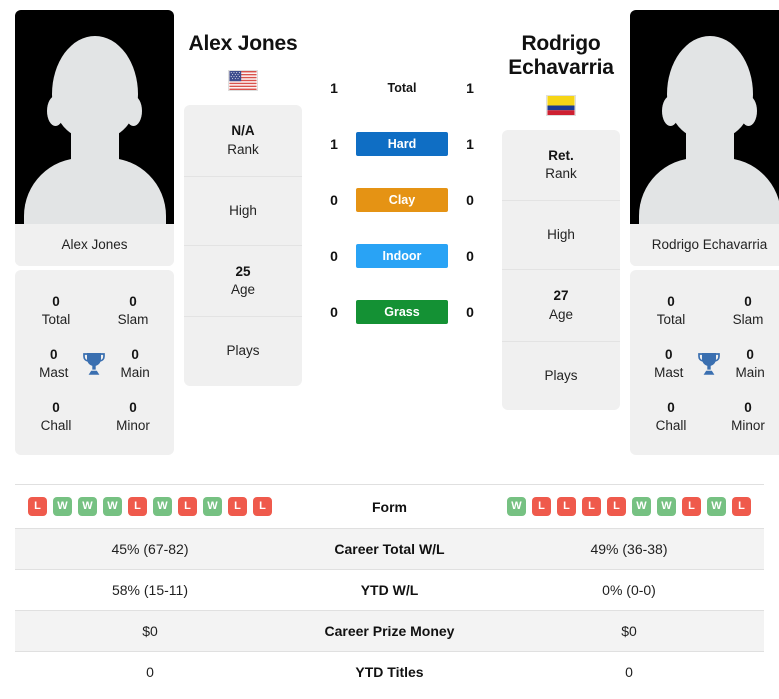  I want to click on right-trophy-slam-value: 0, so click(748, 301).